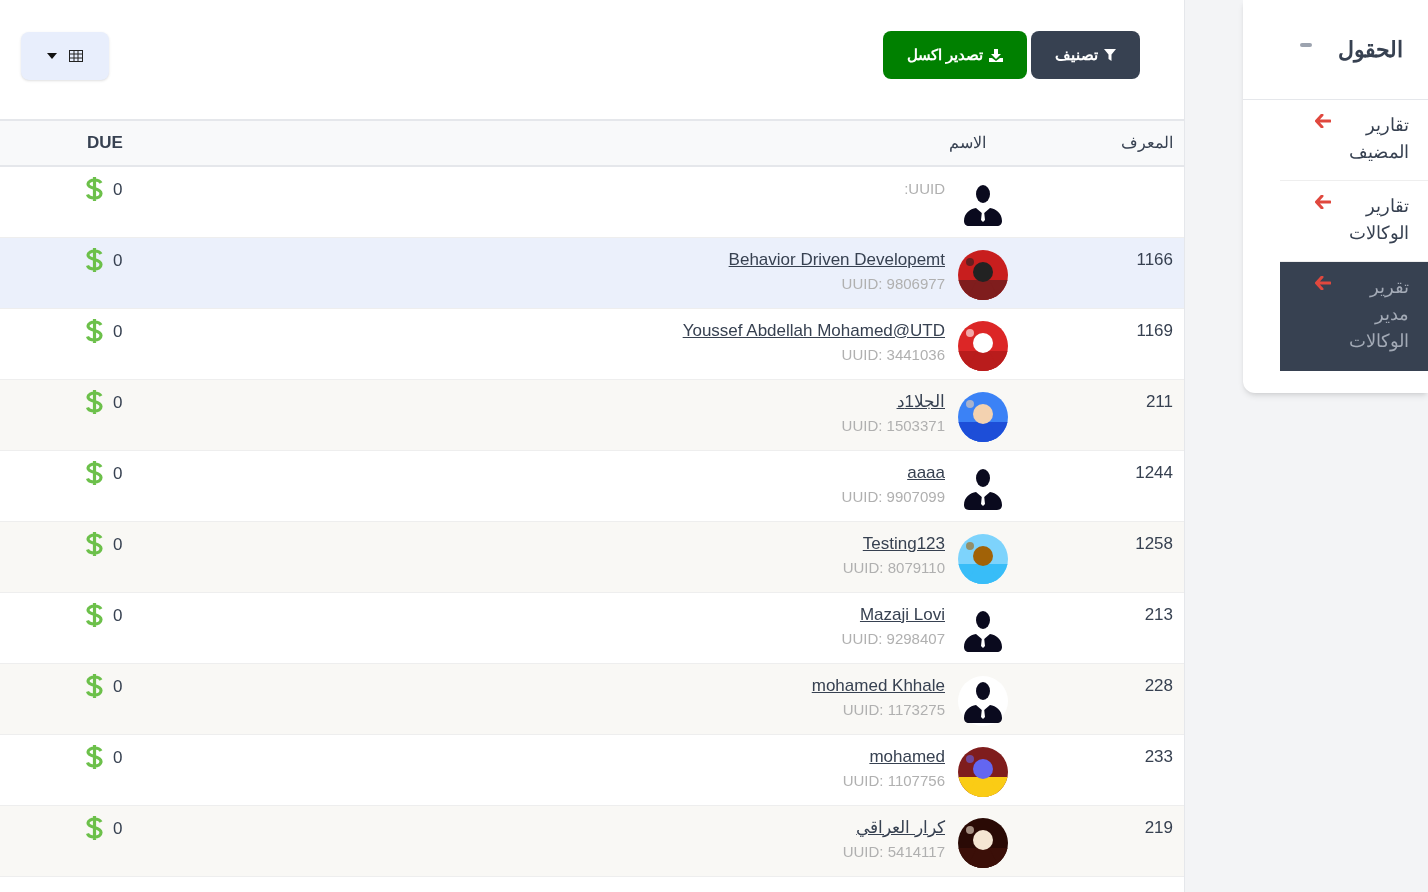 The image size is (1428, 892). What do you see at coordinates (1354, 140) in the screenshot?
I see `sidebar-item: تقارير المضيف` at bounding box center [1354, 140].